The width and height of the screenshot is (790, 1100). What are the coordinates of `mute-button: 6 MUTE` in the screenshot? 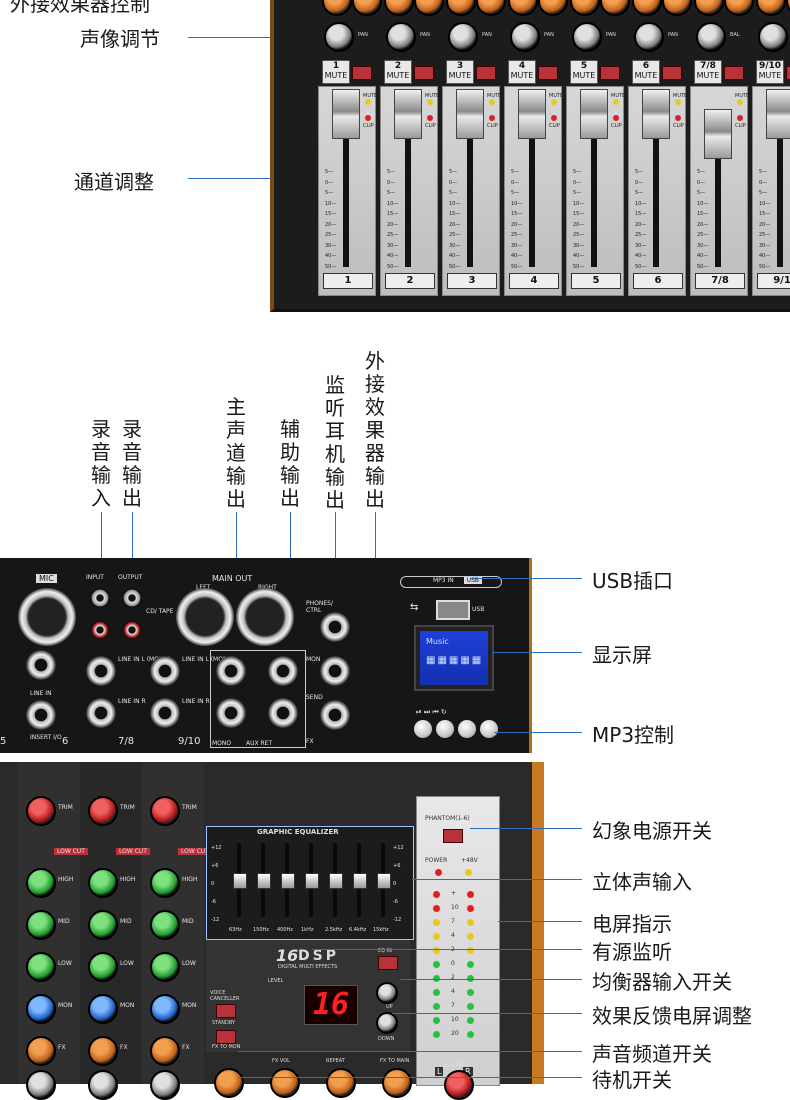 It's located at (646, 72).